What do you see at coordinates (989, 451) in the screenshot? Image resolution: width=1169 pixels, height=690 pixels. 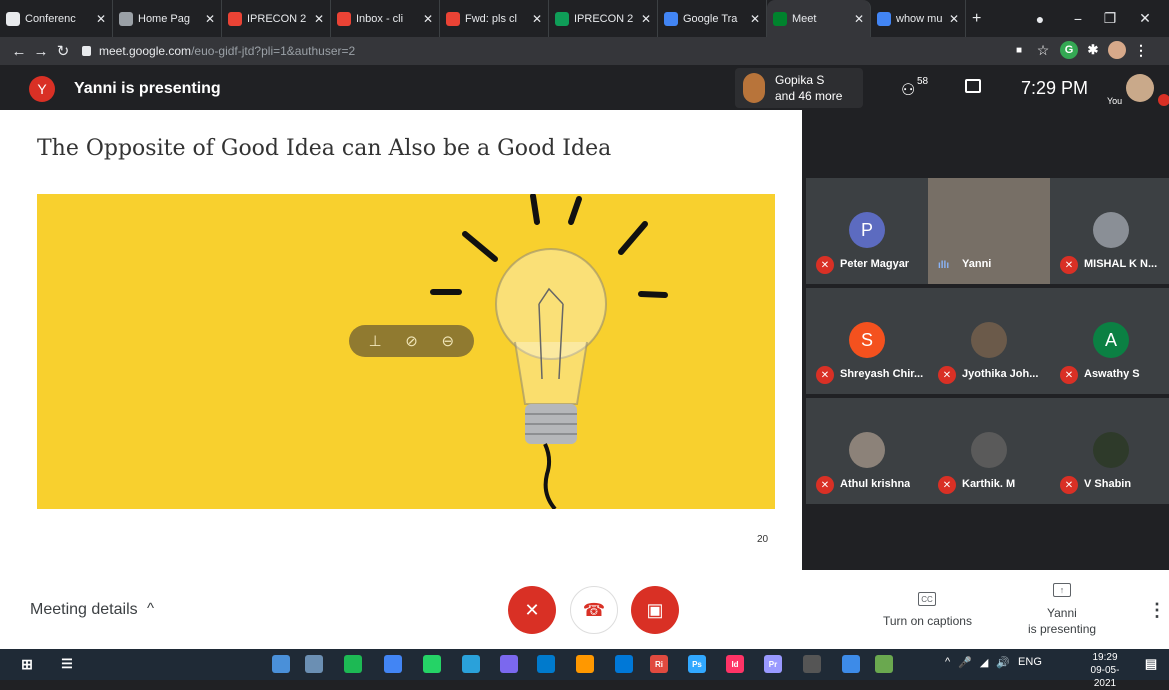 I see `participant-tile: ✕ Karthik. M` at bounding box center [989, 451].